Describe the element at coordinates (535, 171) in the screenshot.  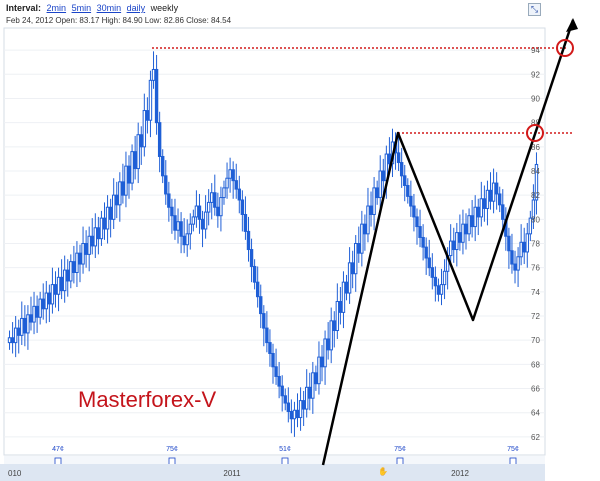
I see `y-tick-label: 84` at that location.